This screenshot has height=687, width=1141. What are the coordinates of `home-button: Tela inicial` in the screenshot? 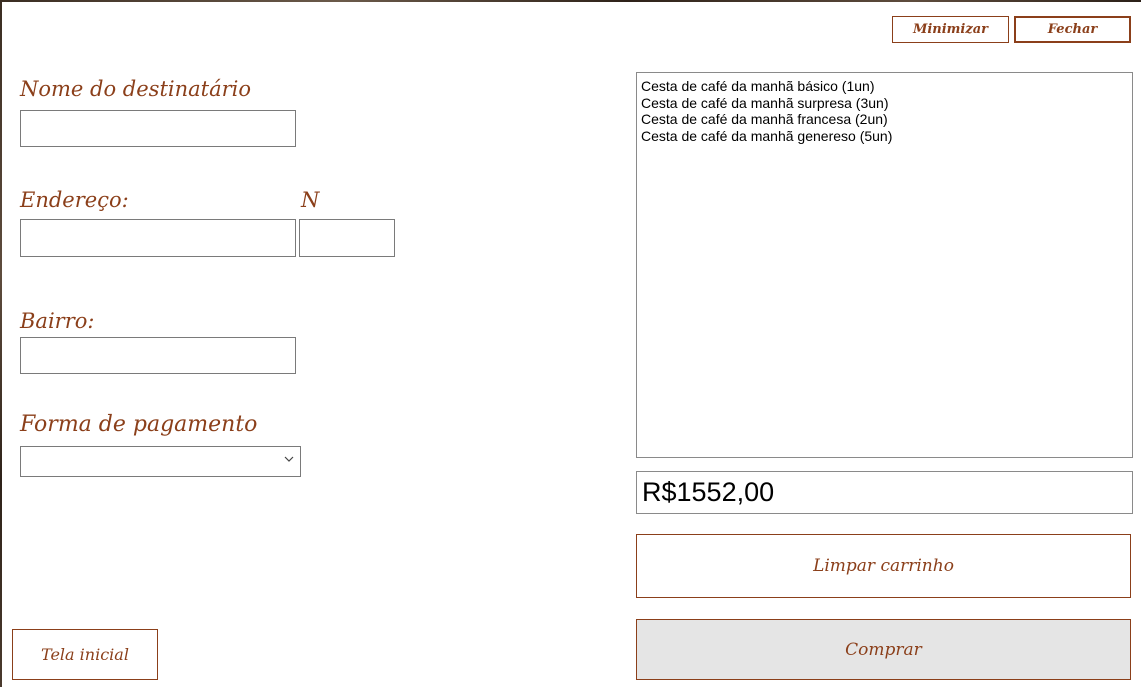 It's located at (85, 654).